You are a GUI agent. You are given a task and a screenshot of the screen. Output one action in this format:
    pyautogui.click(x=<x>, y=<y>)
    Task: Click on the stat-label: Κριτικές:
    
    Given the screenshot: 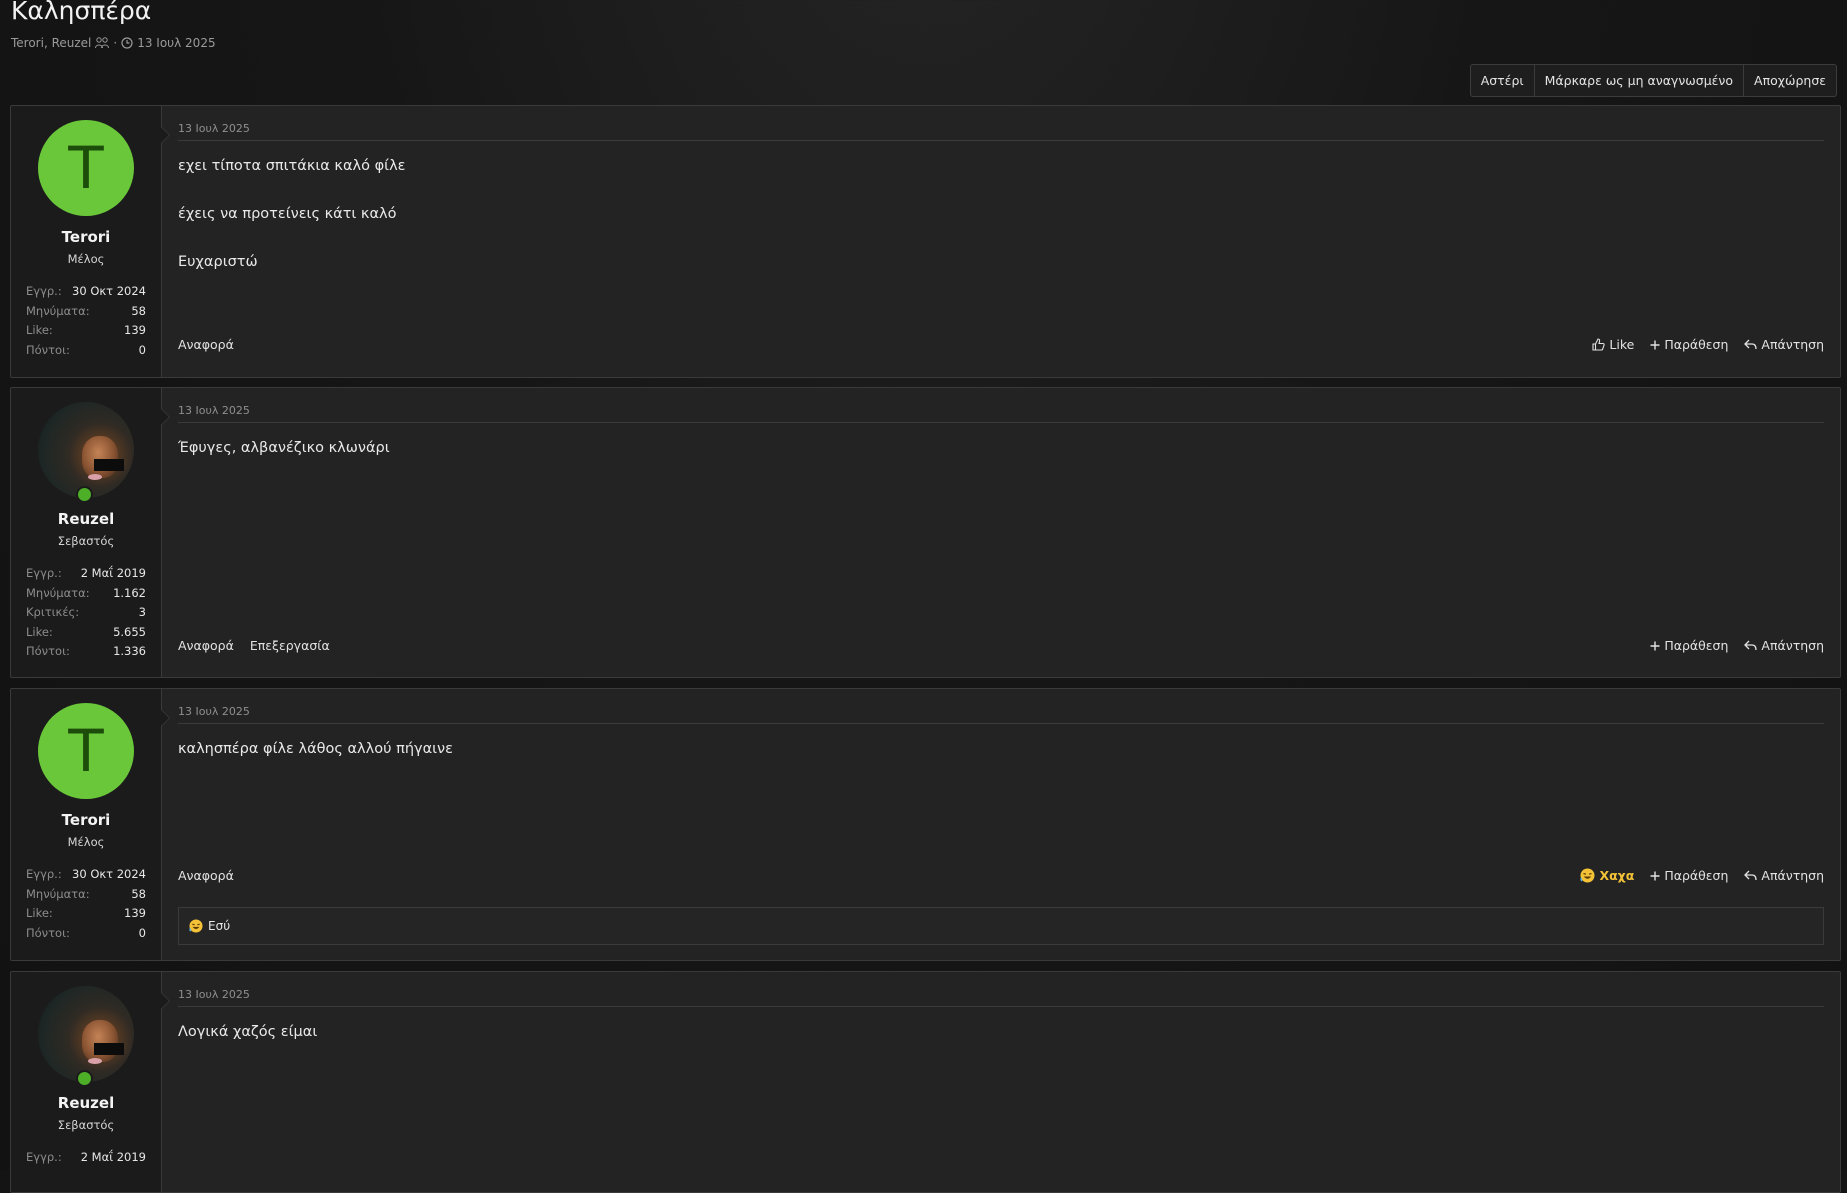 What is the action you would take?
    pyautogui.click(x=53, y=612)
    